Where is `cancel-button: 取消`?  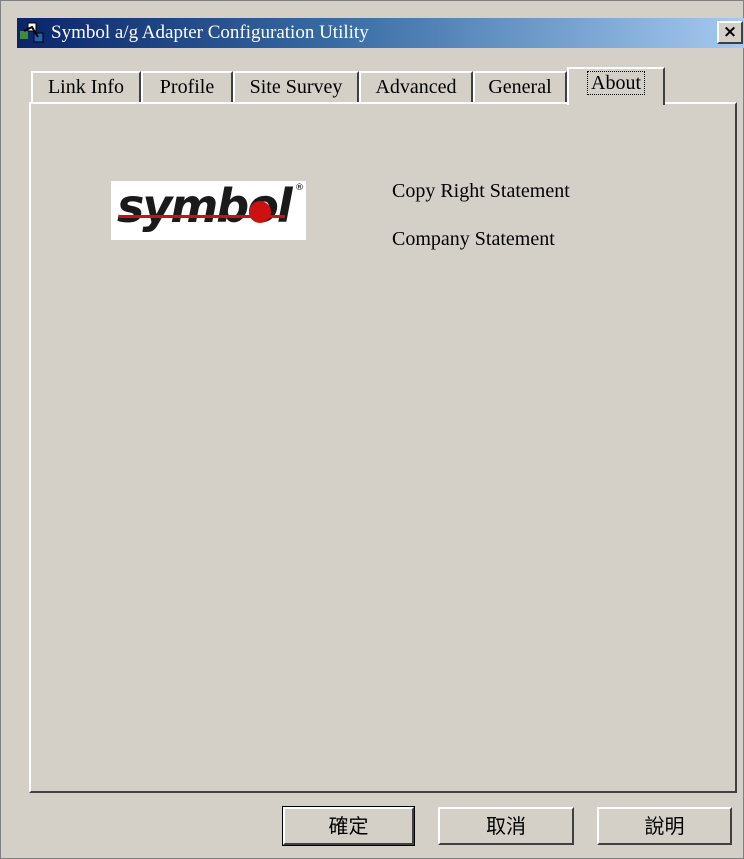 cancel-button: 取消 is located at coordinates (506, 826).